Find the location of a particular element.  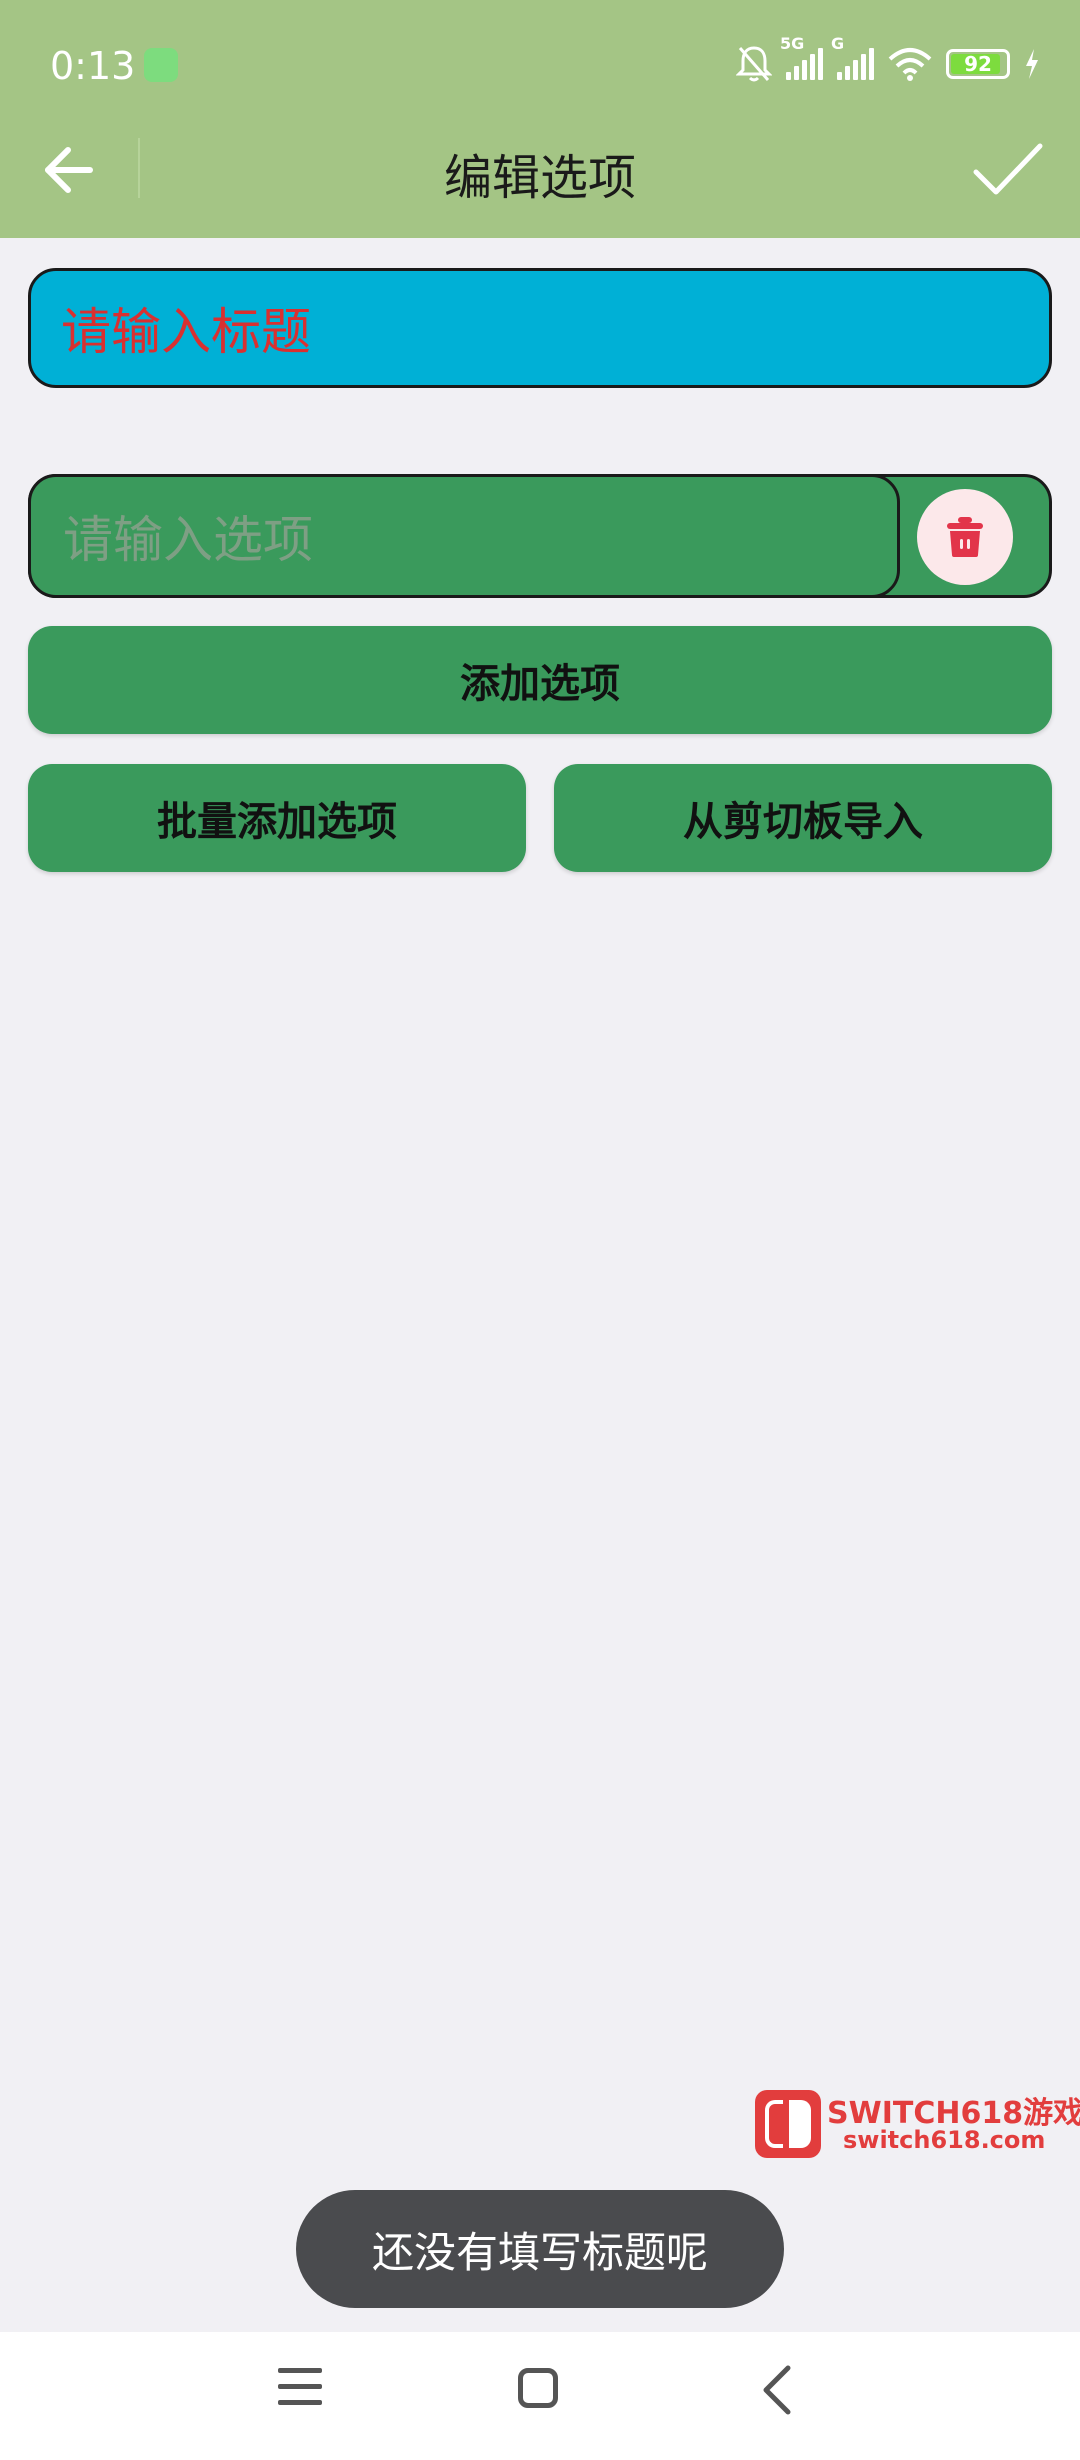

navigation-bar is located at coordinates (540, 2396).